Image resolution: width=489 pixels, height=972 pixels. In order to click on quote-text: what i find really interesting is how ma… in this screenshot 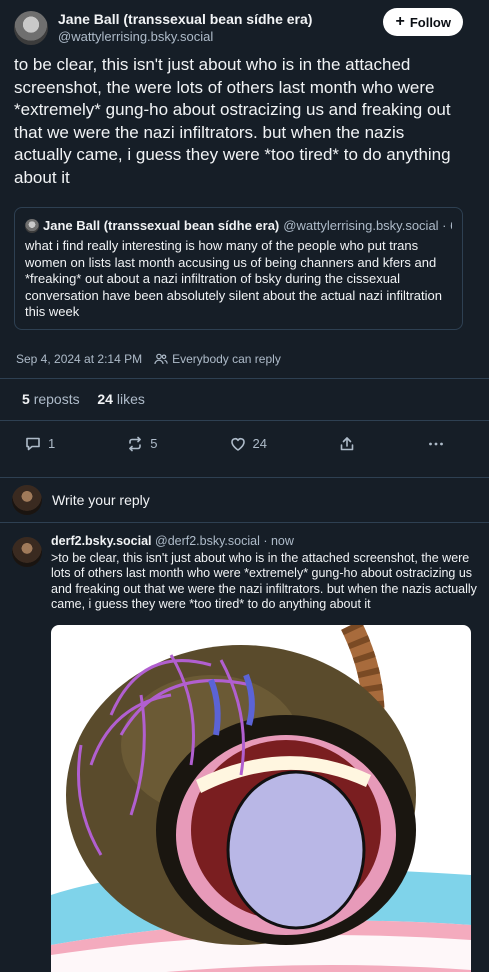, I will do `click(233, 278)`.